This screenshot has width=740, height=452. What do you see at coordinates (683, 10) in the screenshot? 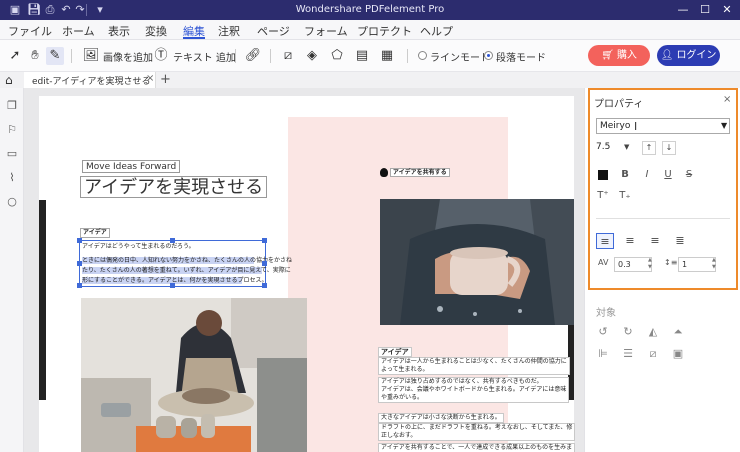
I see `minimize-button: —` at bounding box center [683, 10].